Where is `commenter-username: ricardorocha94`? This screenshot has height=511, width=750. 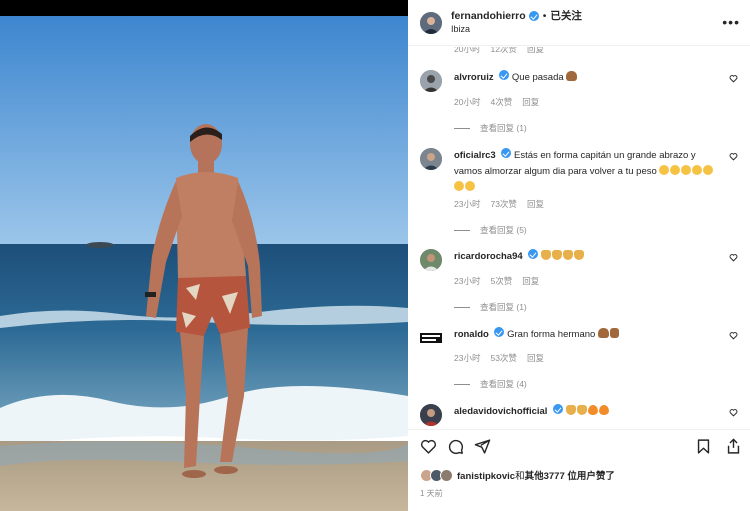 commenter-username: ricardorocha94 is located at coordinates (488, 256).